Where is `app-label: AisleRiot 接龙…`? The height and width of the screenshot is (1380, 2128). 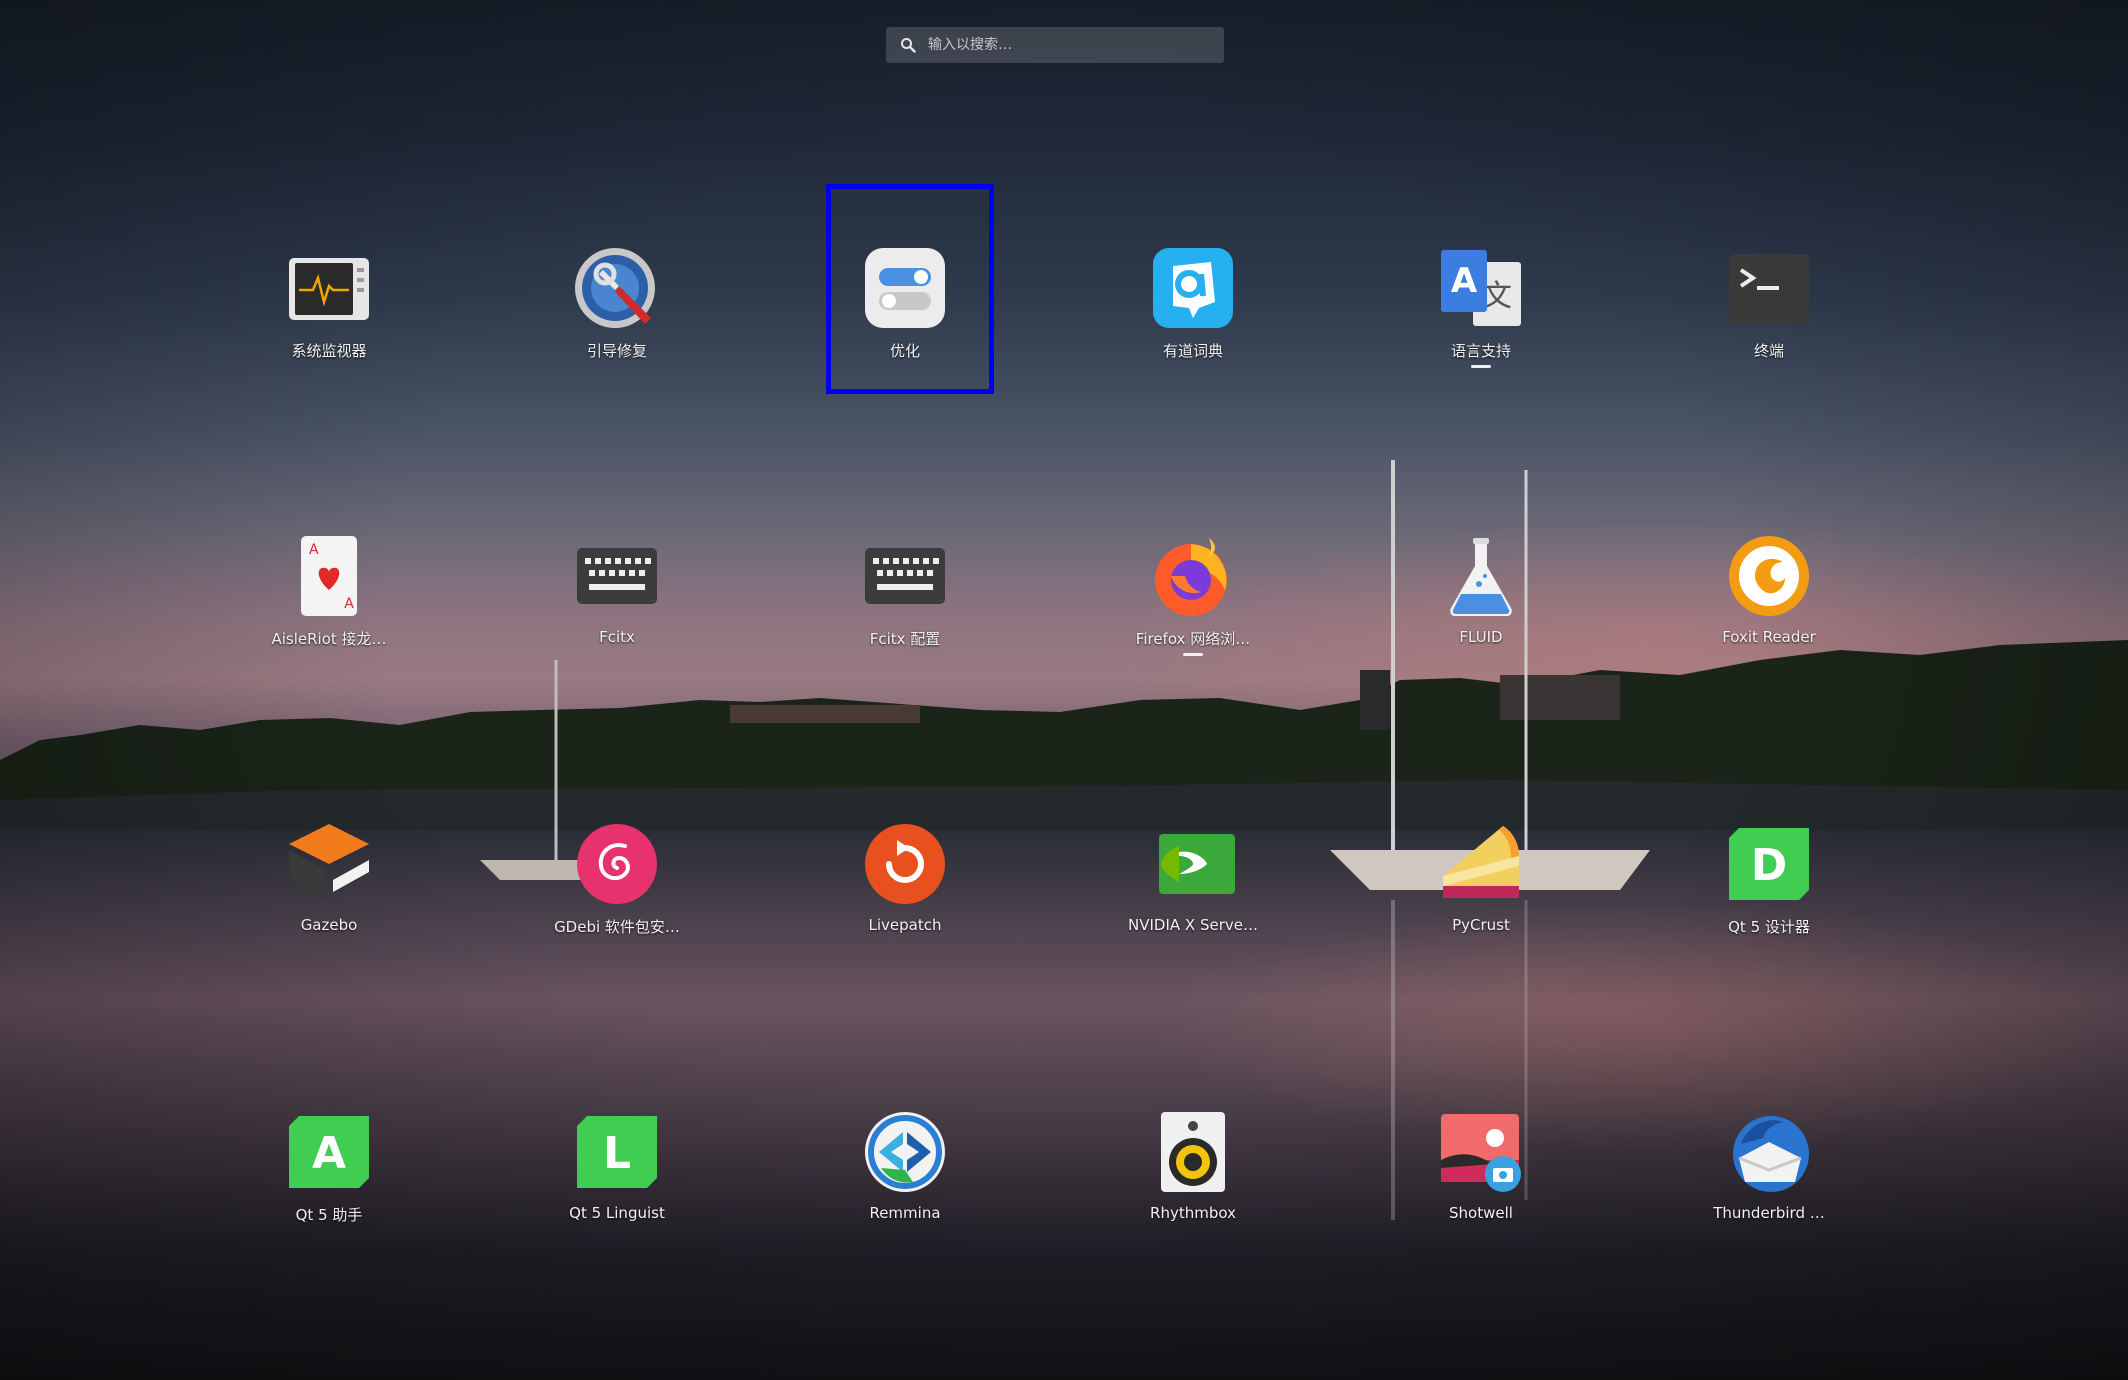 app-label: AisleRiot 接龙… is located at coordinates (329, 639).